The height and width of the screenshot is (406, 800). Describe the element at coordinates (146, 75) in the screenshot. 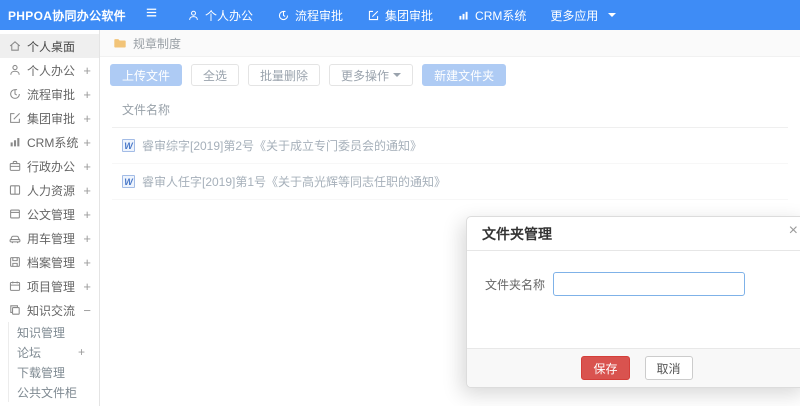

I see `upload-file-button: 上传文件` at that location.